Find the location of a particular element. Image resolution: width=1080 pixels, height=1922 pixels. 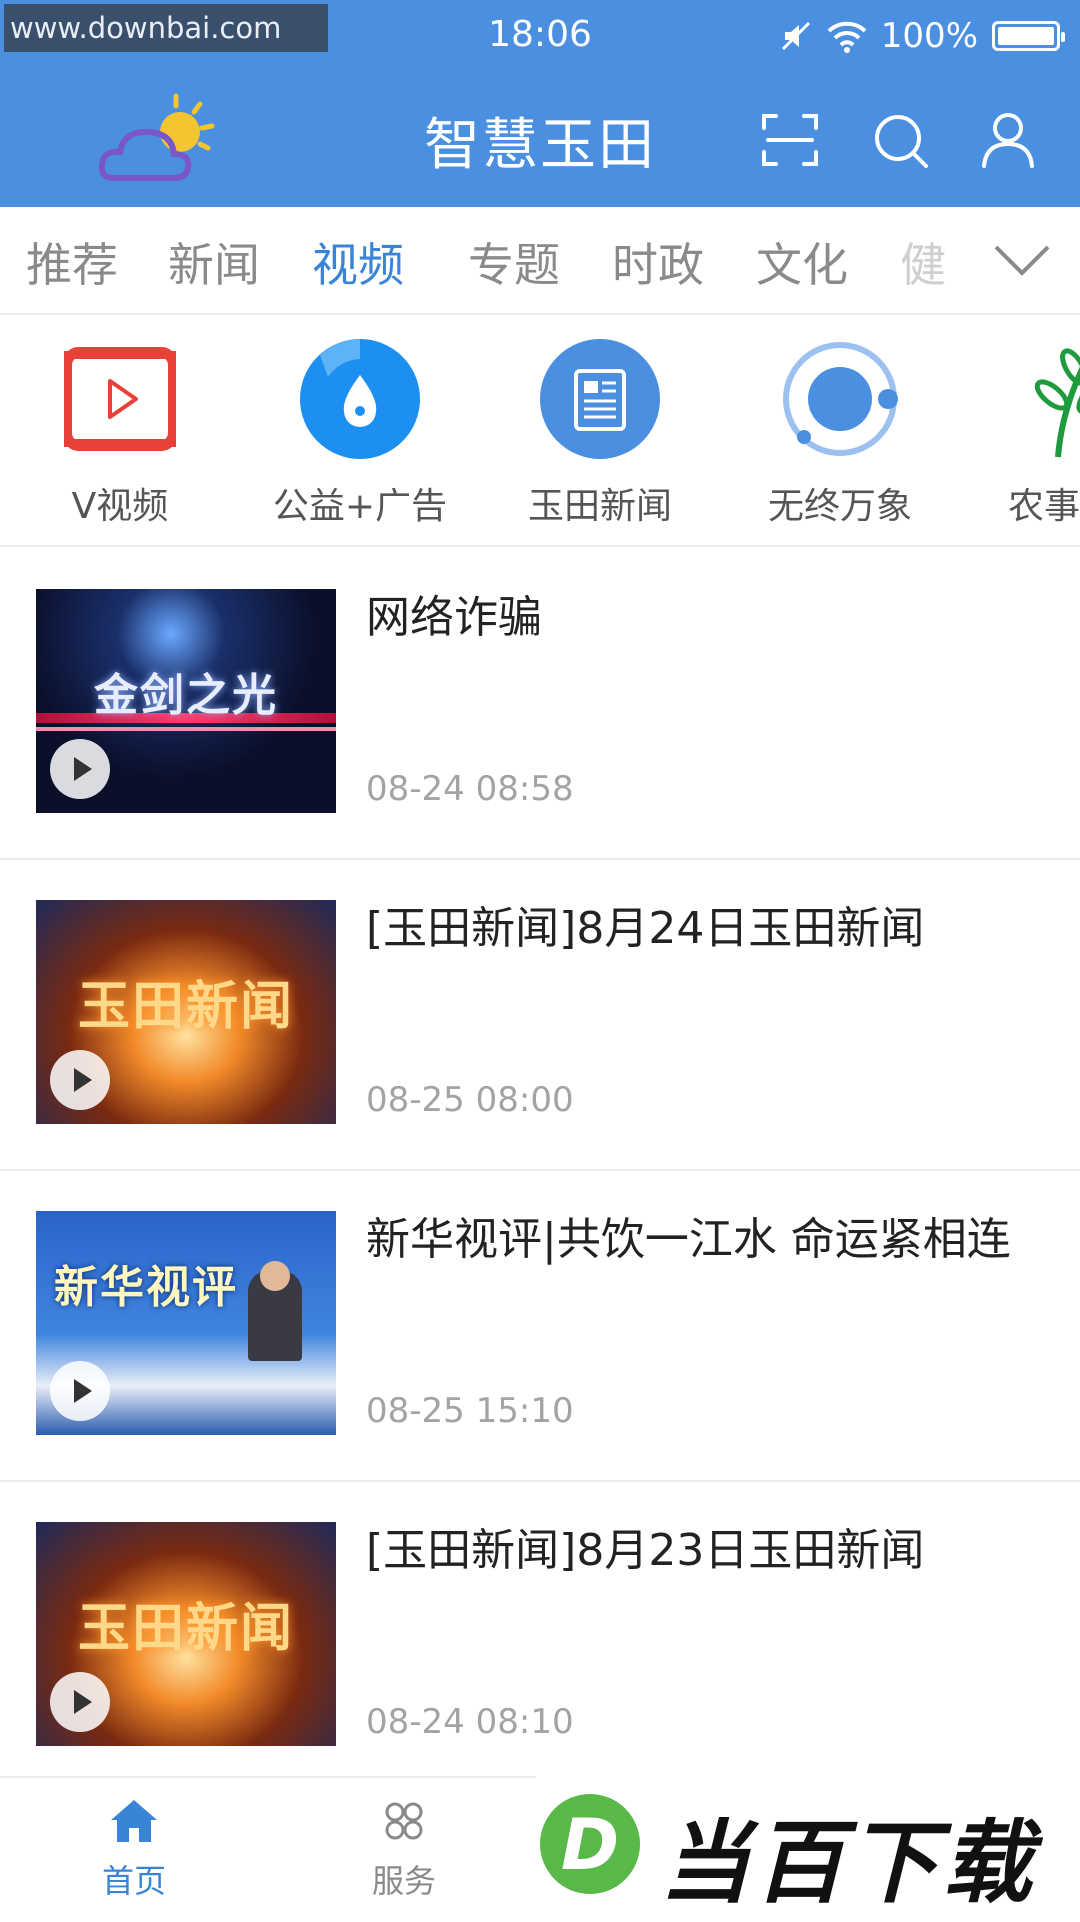

tab-culture: 文化 is located at coordinates (802, 262).